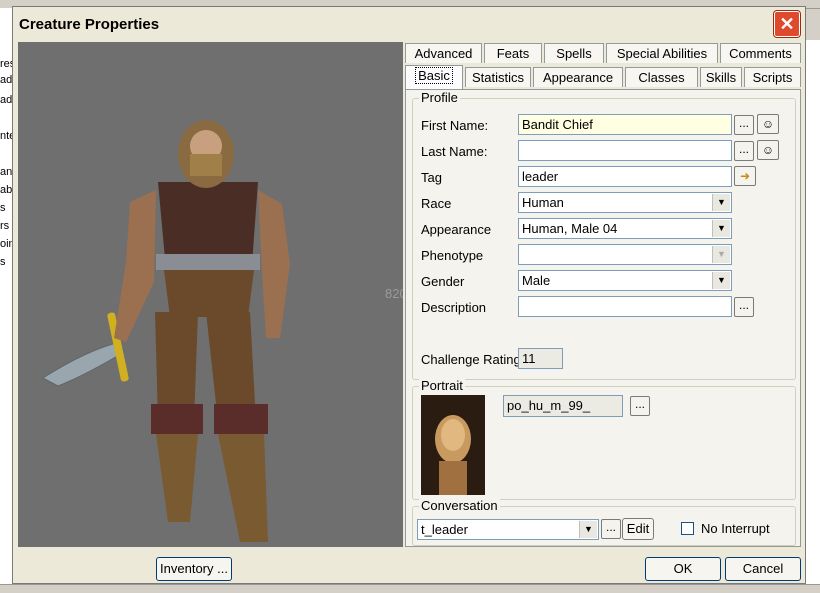 The width and height of the screenshot is (820, 593). What do you see at coordinates (543, 202) in the screenshot?
I see `race-value: Human` at bounding box center [543, 202].